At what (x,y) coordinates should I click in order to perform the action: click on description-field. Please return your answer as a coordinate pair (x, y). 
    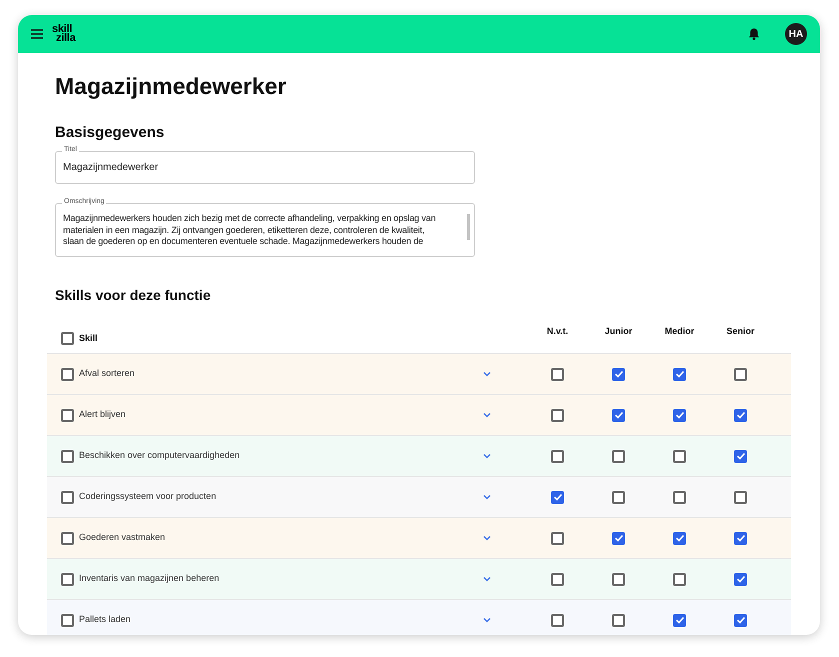
    Looking at the image, I should click on (265, 230).